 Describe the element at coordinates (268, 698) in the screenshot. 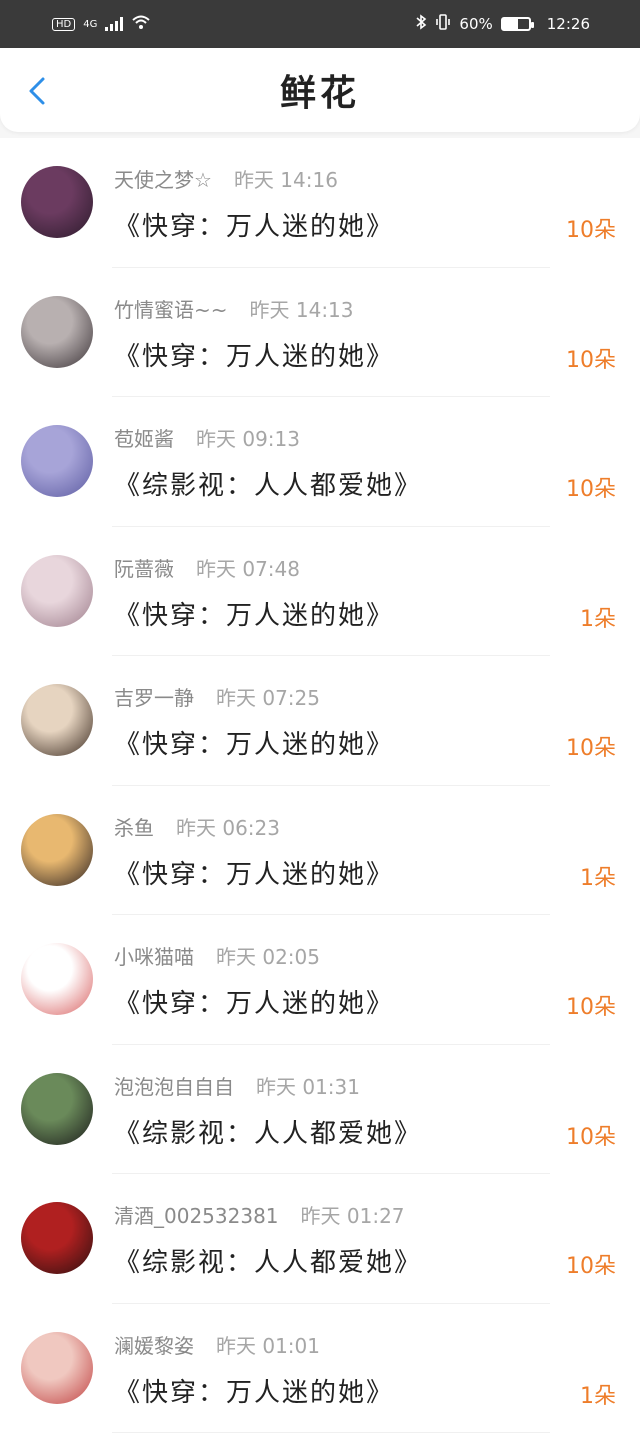

I see `gift-time: 昨天 07:25` at that location.